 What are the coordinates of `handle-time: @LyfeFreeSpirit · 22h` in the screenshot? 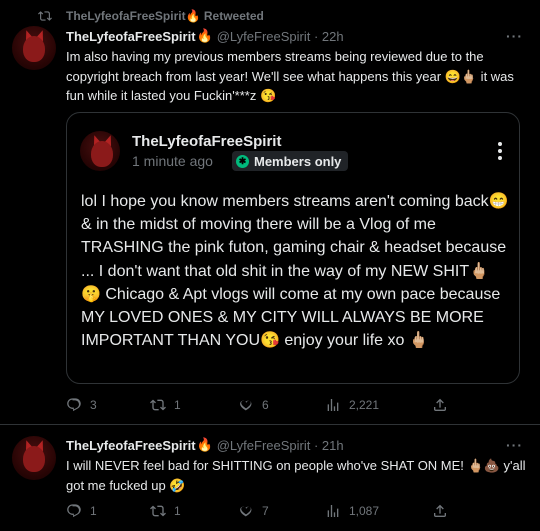 It's located at (280, 36).